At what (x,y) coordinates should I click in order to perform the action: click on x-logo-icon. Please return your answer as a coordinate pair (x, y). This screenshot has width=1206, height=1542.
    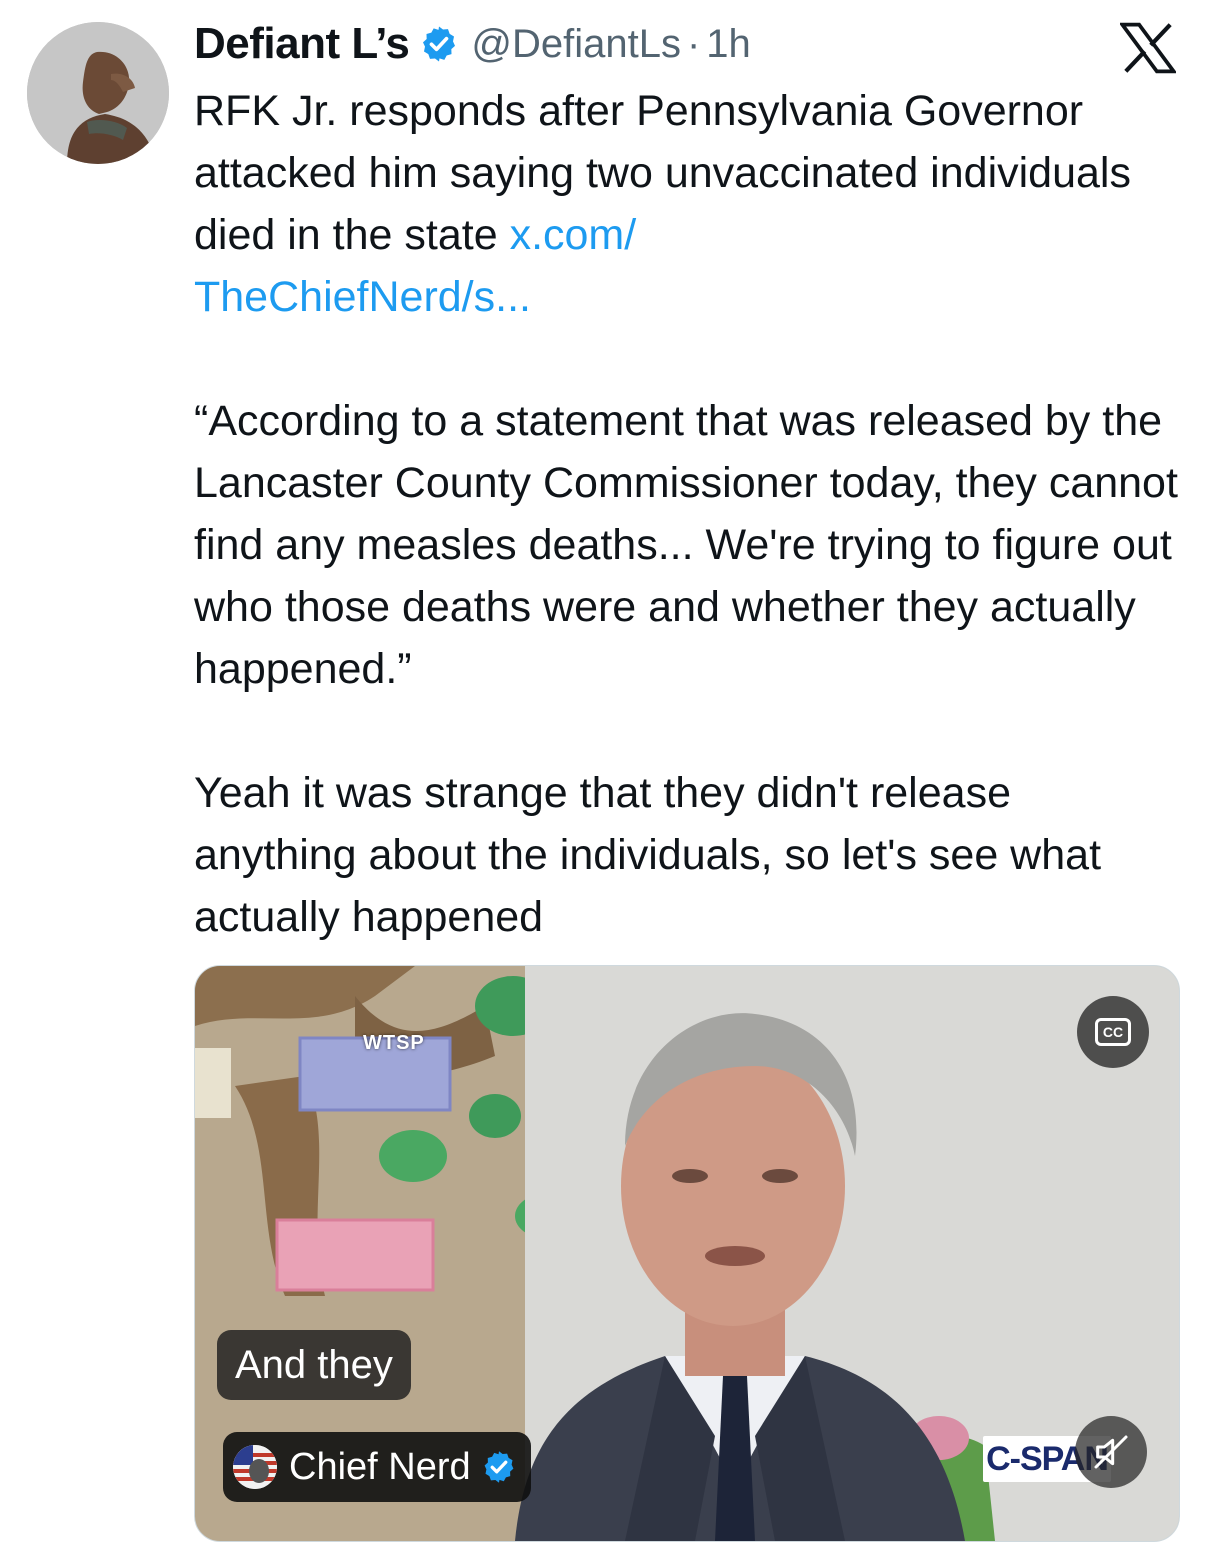
    Looking at the image, I should click on (1148, 48).